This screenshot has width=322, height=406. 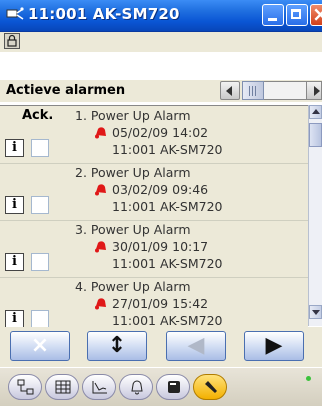 I want to click on list-header: Actieve alarmen, so click(x=161, y=91).